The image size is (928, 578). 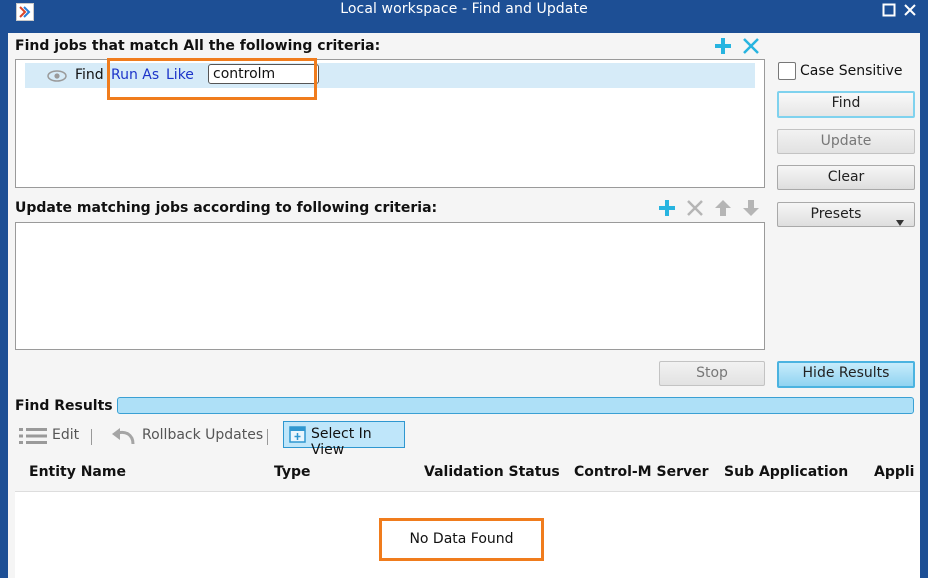 I want to click on clear-criteria-icon, so click(x=751, y=48).